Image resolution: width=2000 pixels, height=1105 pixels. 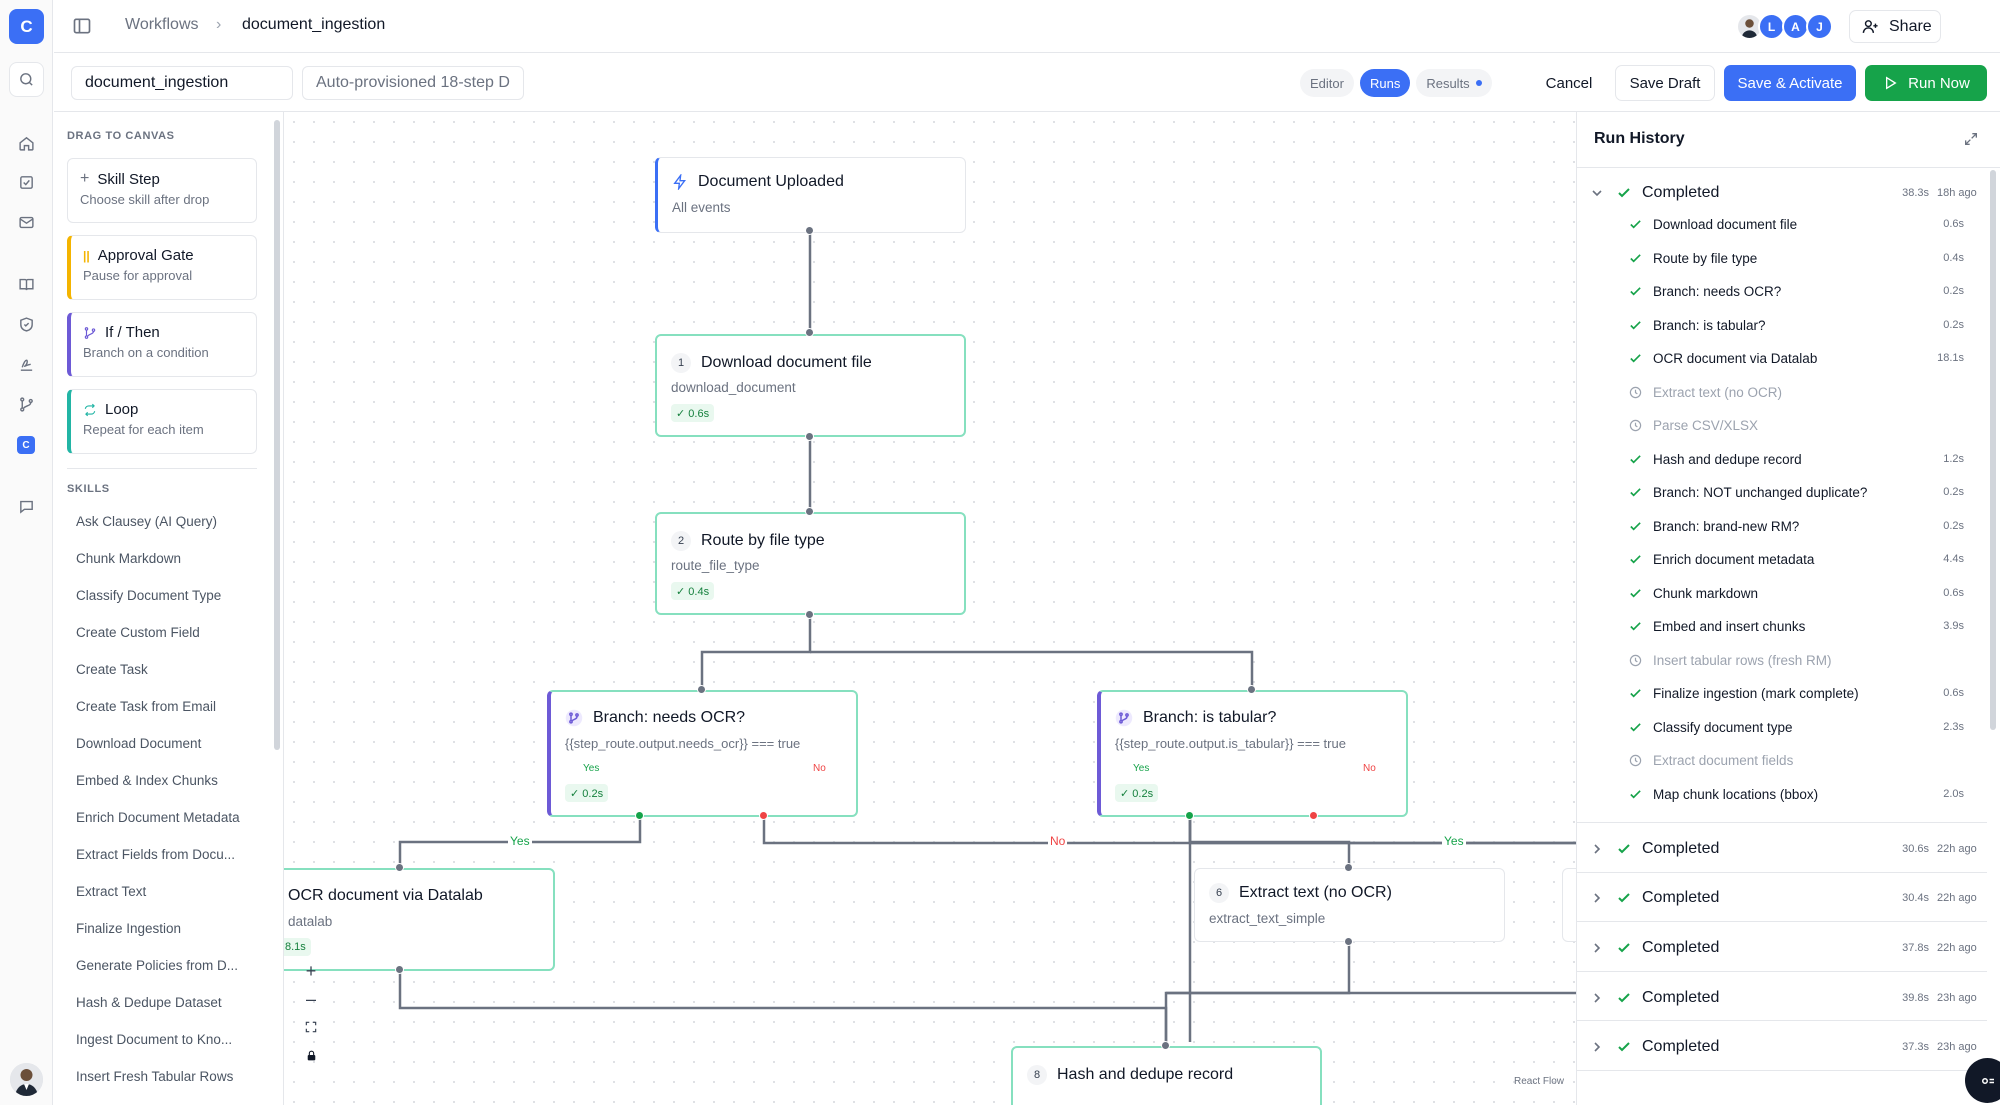 What do you see at coordinates (138, 632) in the screenshot?
I see `skill-item: Create Custom Field` at bounding box center [138, 632].